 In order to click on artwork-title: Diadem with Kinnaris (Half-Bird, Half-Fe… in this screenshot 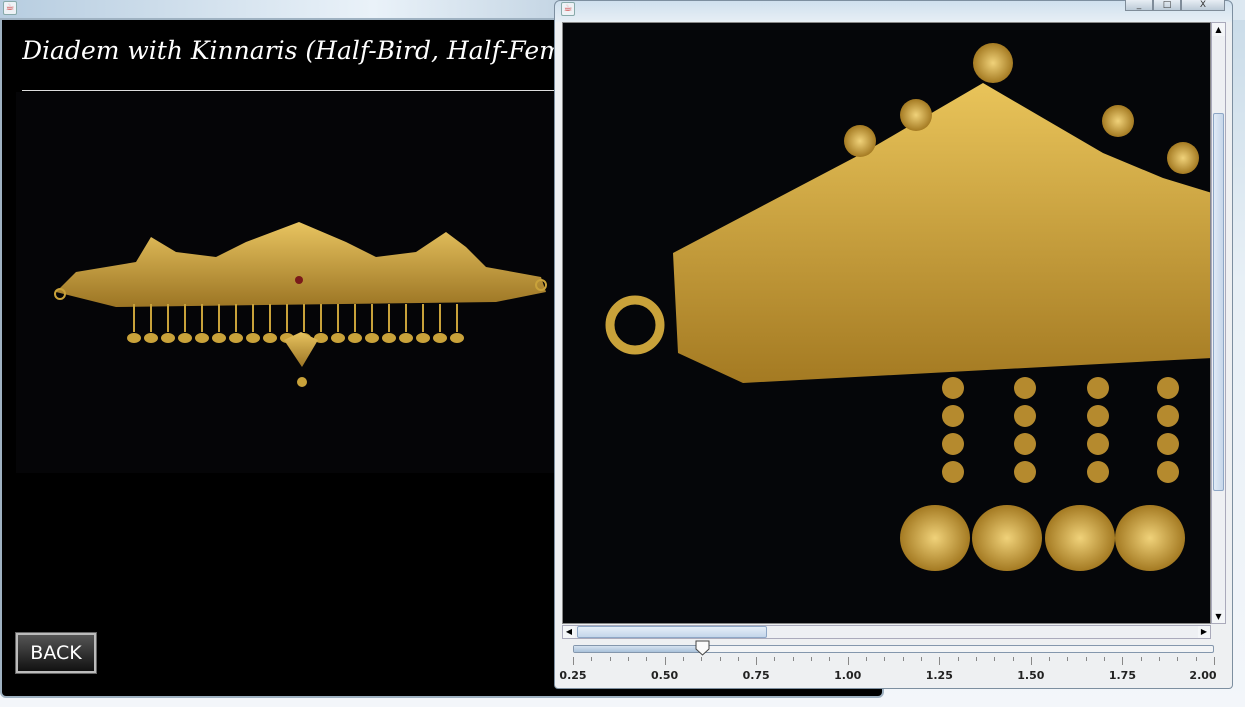, I will do `click(289, 50)`.